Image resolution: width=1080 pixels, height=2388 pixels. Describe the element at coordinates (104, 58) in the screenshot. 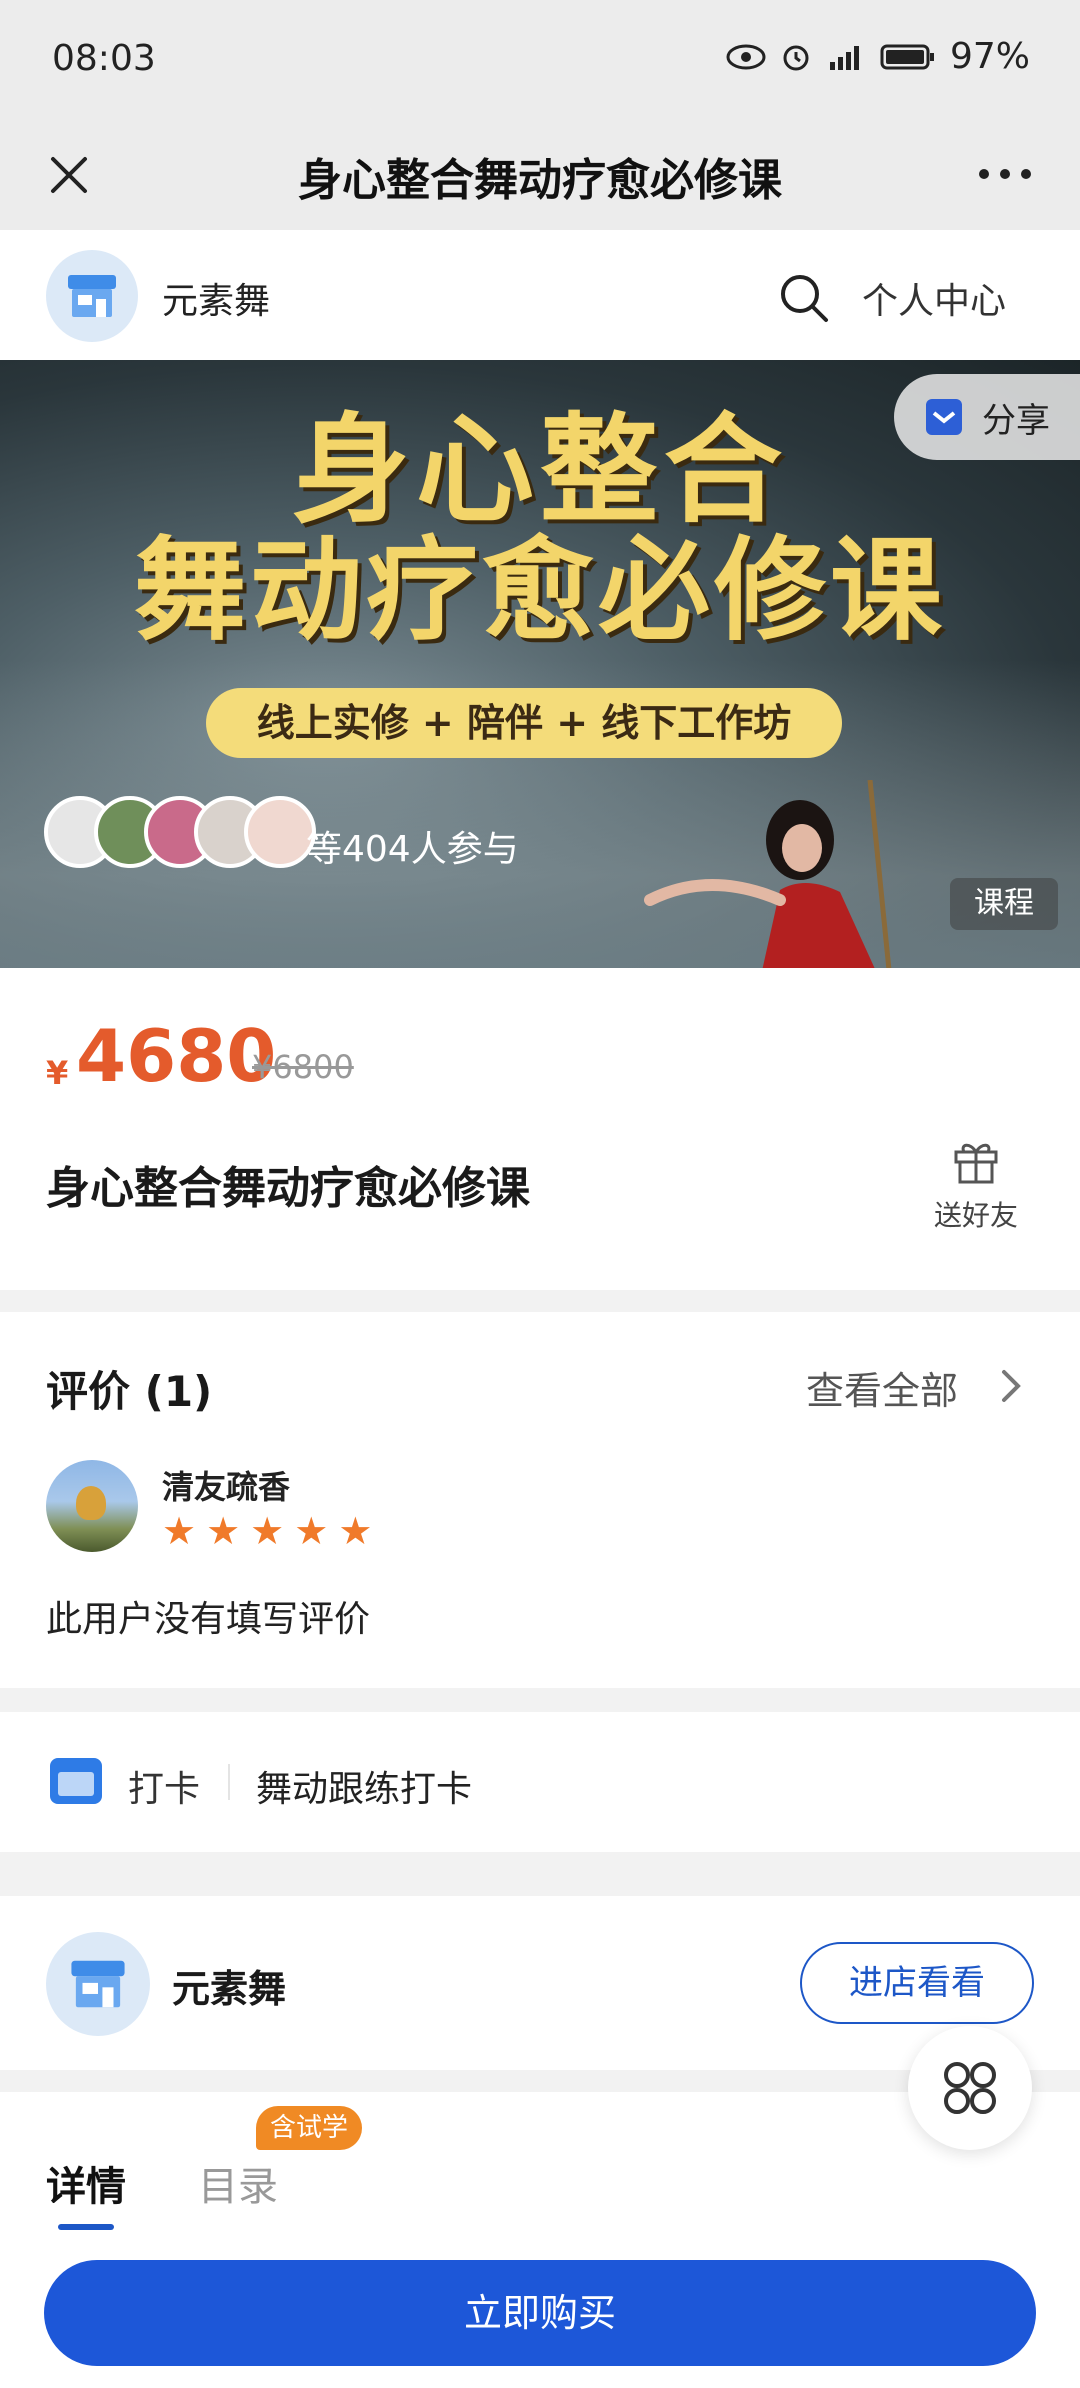

I see `status-time: 08:03` at that location.